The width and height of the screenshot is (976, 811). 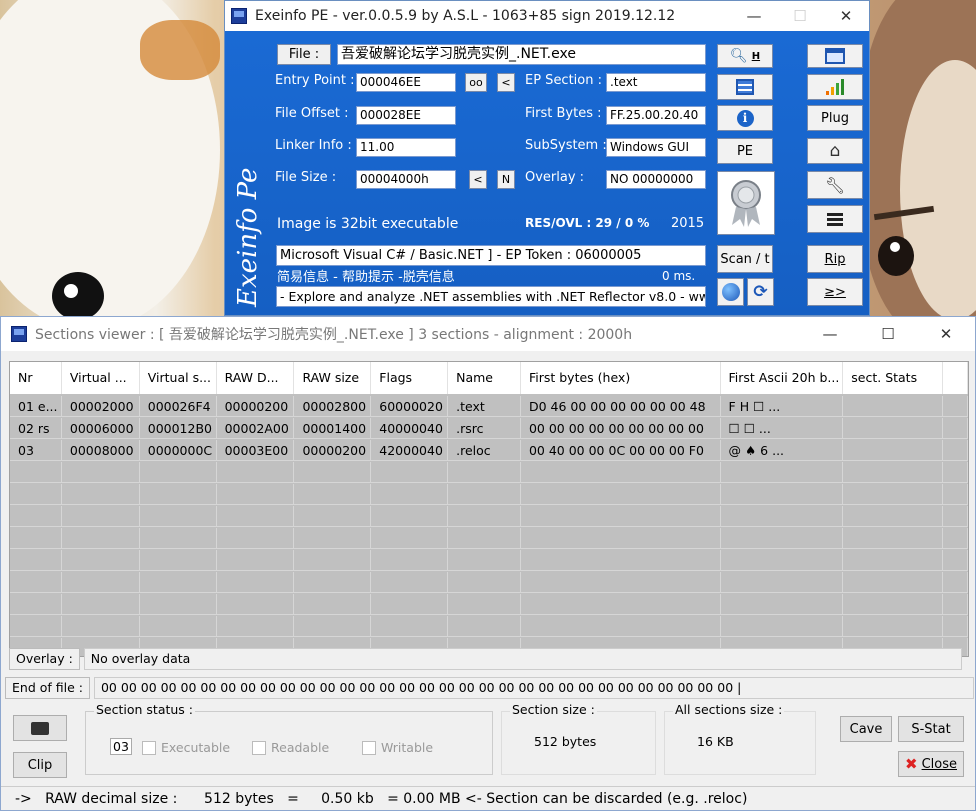 I want to click on open-window-button, so click(x=835, y=56).